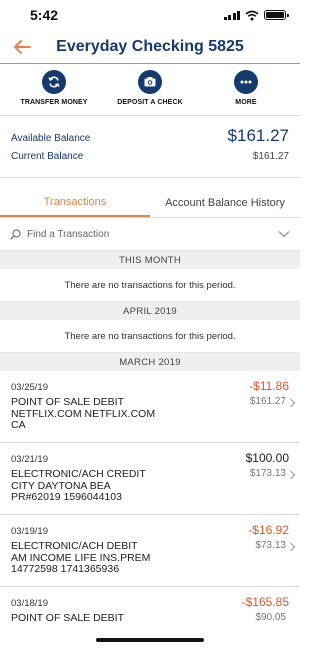 This screenshot has height=649, width=320. What do you see at coordinates (252, 15) in the screenshot?
I see `wifi-icon` at bounding box center [252, 15].